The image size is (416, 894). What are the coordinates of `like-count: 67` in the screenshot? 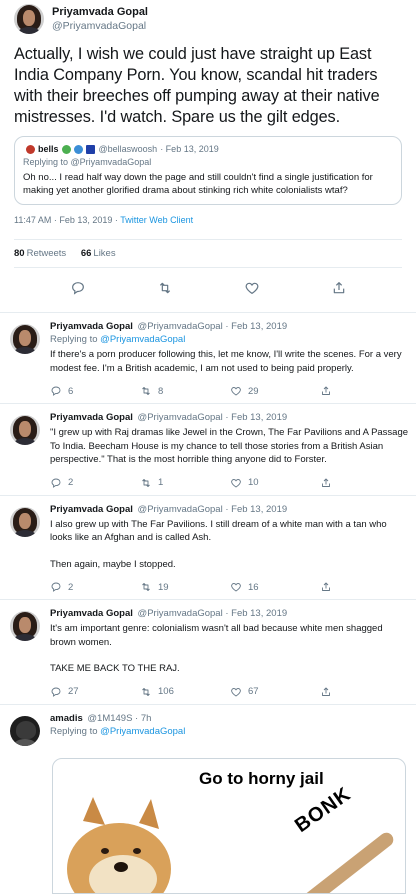 It's located at (253, 691).